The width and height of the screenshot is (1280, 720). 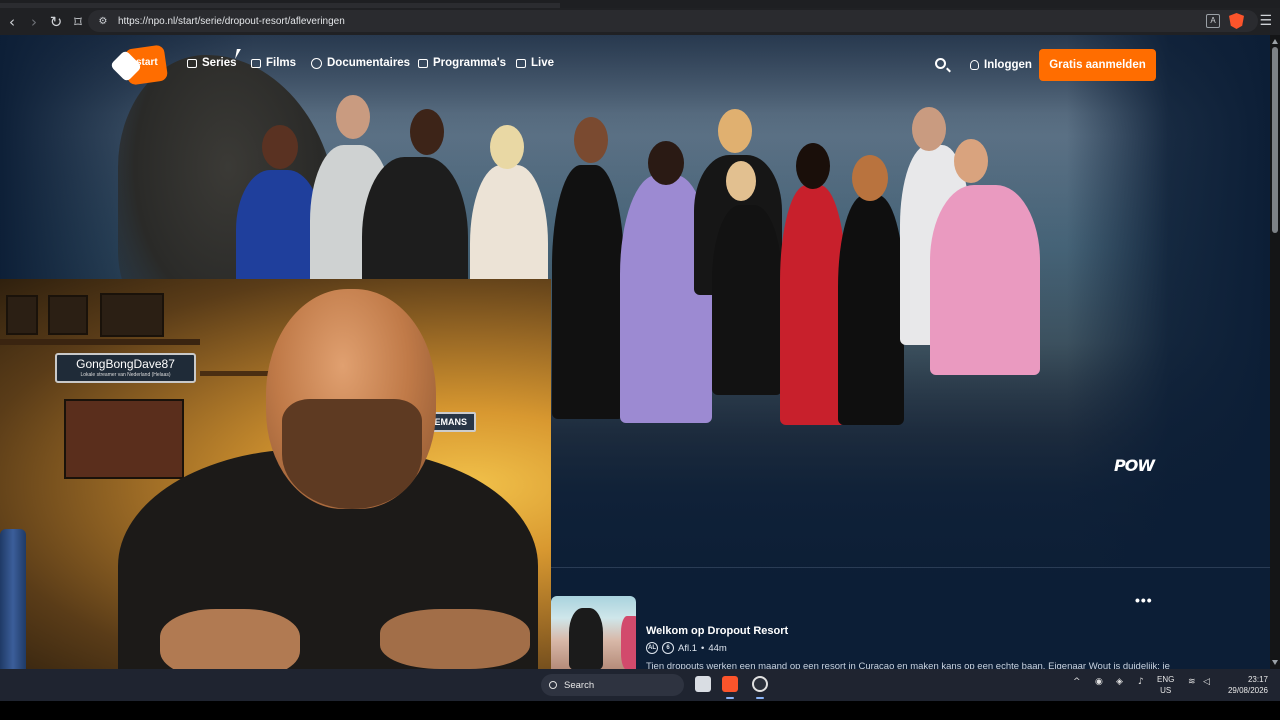 I want to click on episode-number: Afl.1, so click(x=688, y=648).